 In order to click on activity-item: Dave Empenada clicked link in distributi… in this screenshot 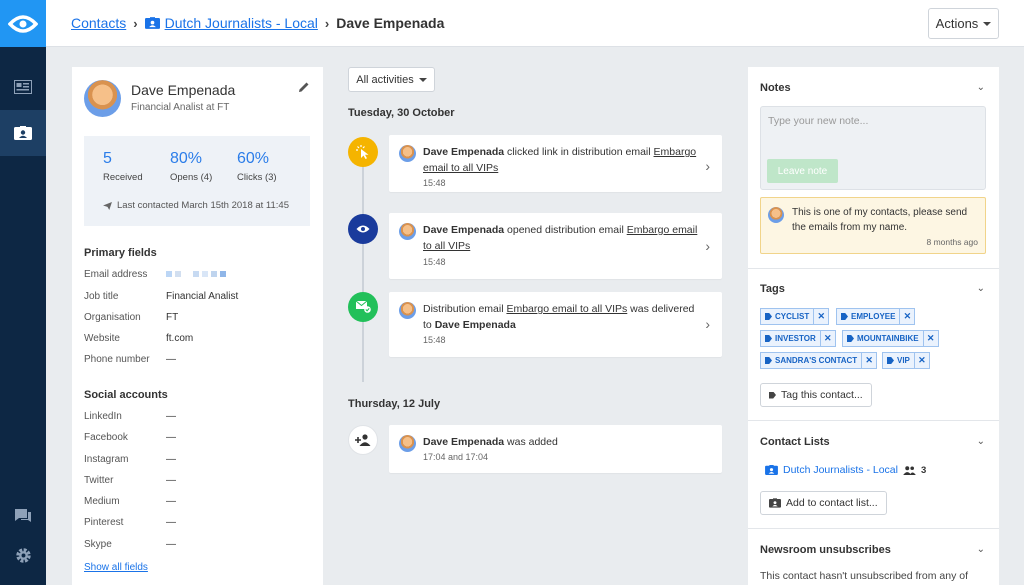, I will do `click(555, 163)`.